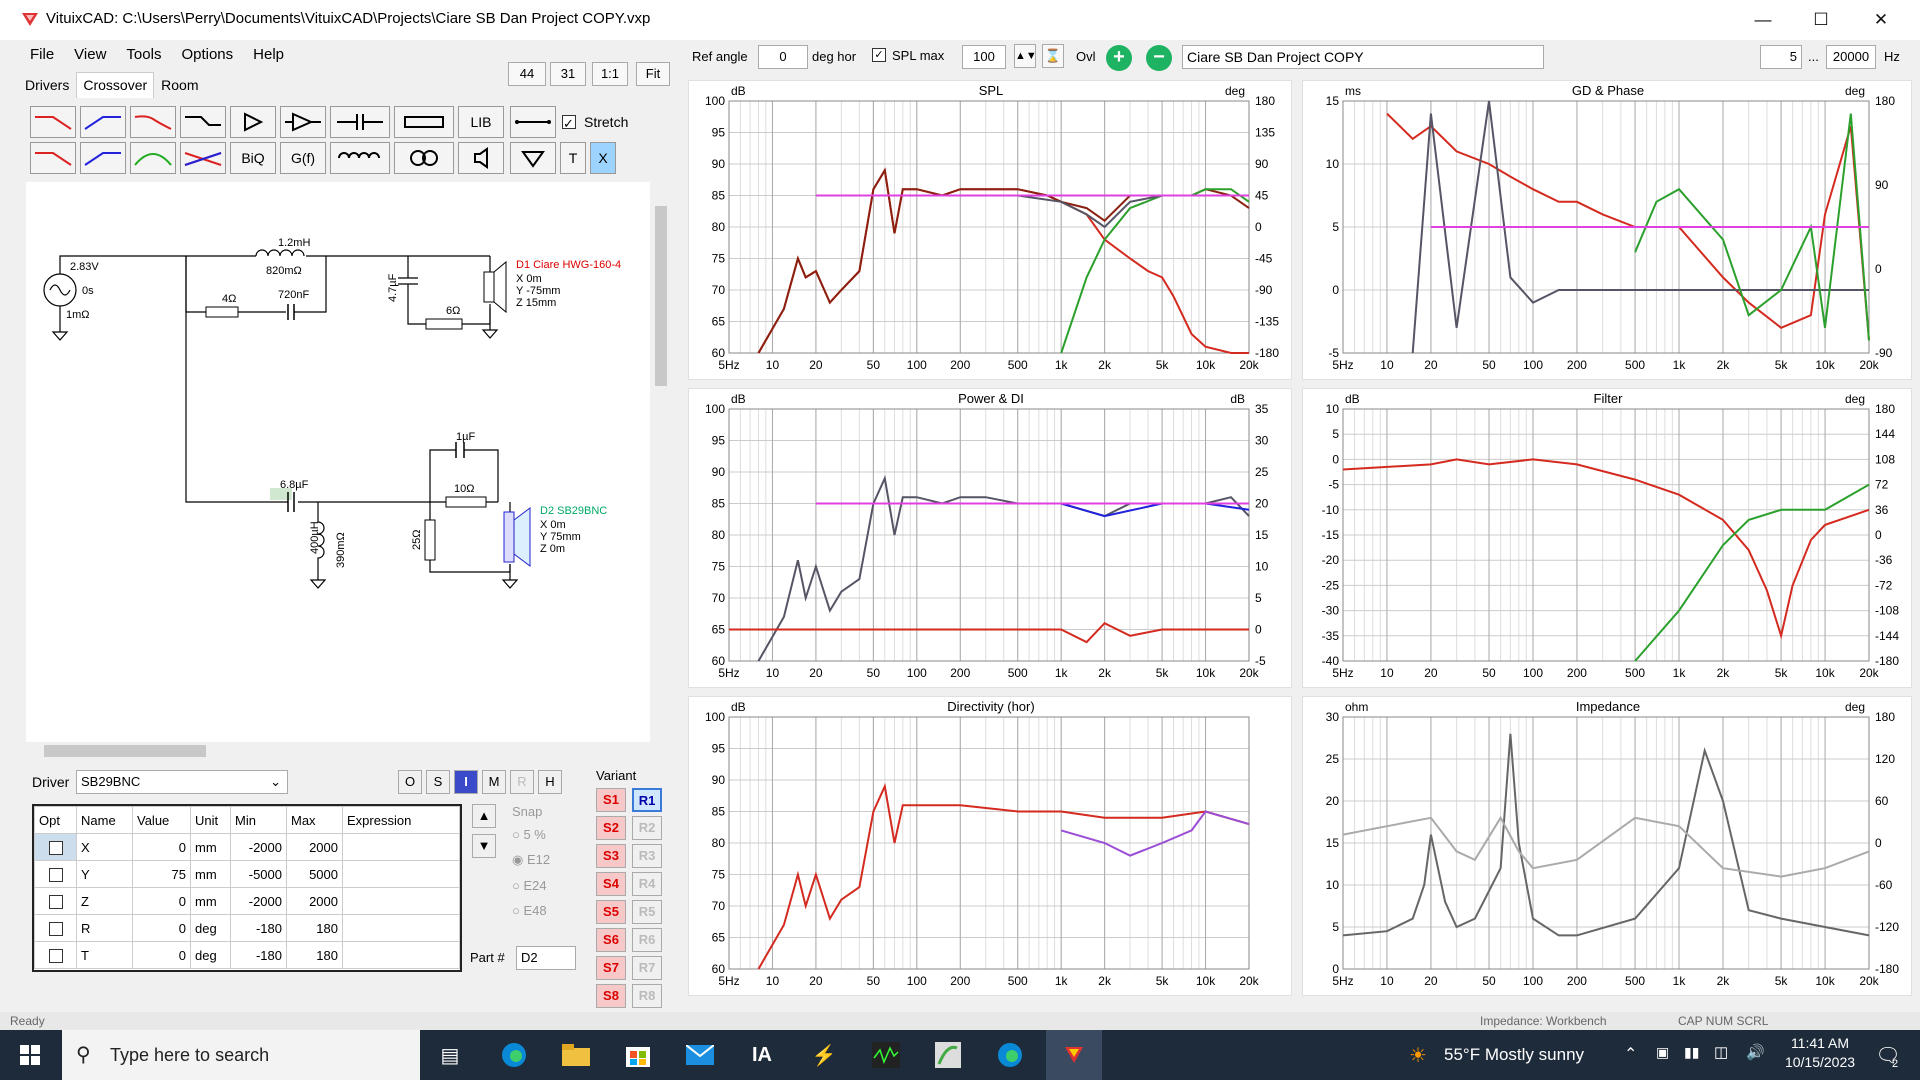 Image resolution: width=1920 pixels, height=1080 pixels. I want to click on driver-h-button: H, so click(550, 782).